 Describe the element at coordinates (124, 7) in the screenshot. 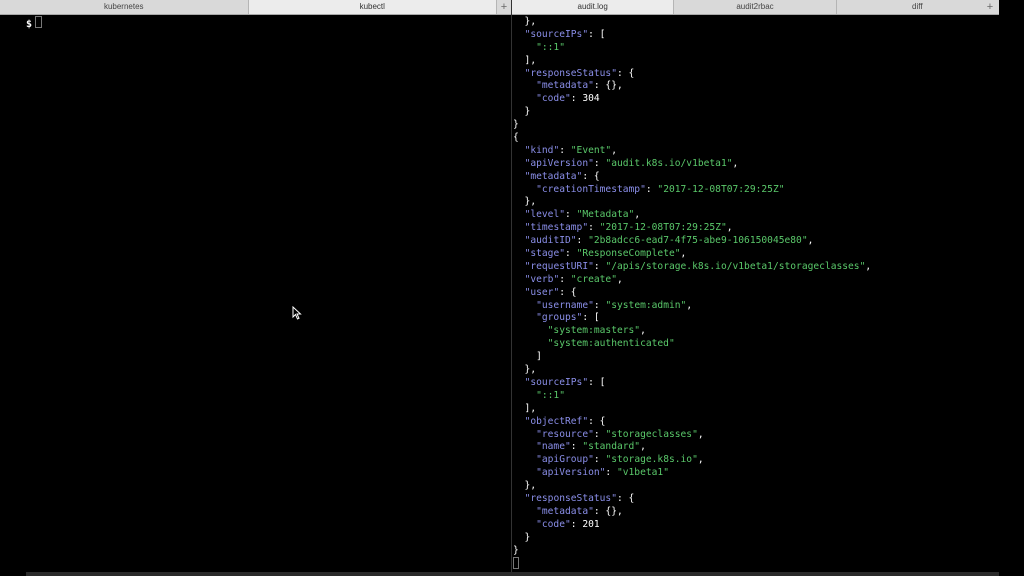

I see `tab-kubernetes: kubernetes` at that location.